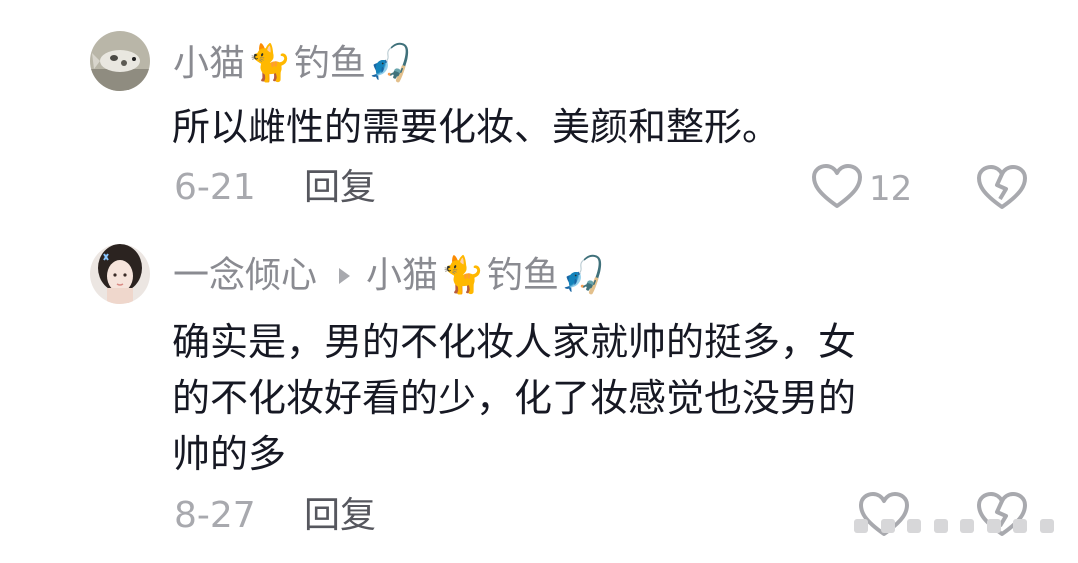 This screenshot has width=1078, height=563. I want to click on dislike-button, so click(1002, 190).